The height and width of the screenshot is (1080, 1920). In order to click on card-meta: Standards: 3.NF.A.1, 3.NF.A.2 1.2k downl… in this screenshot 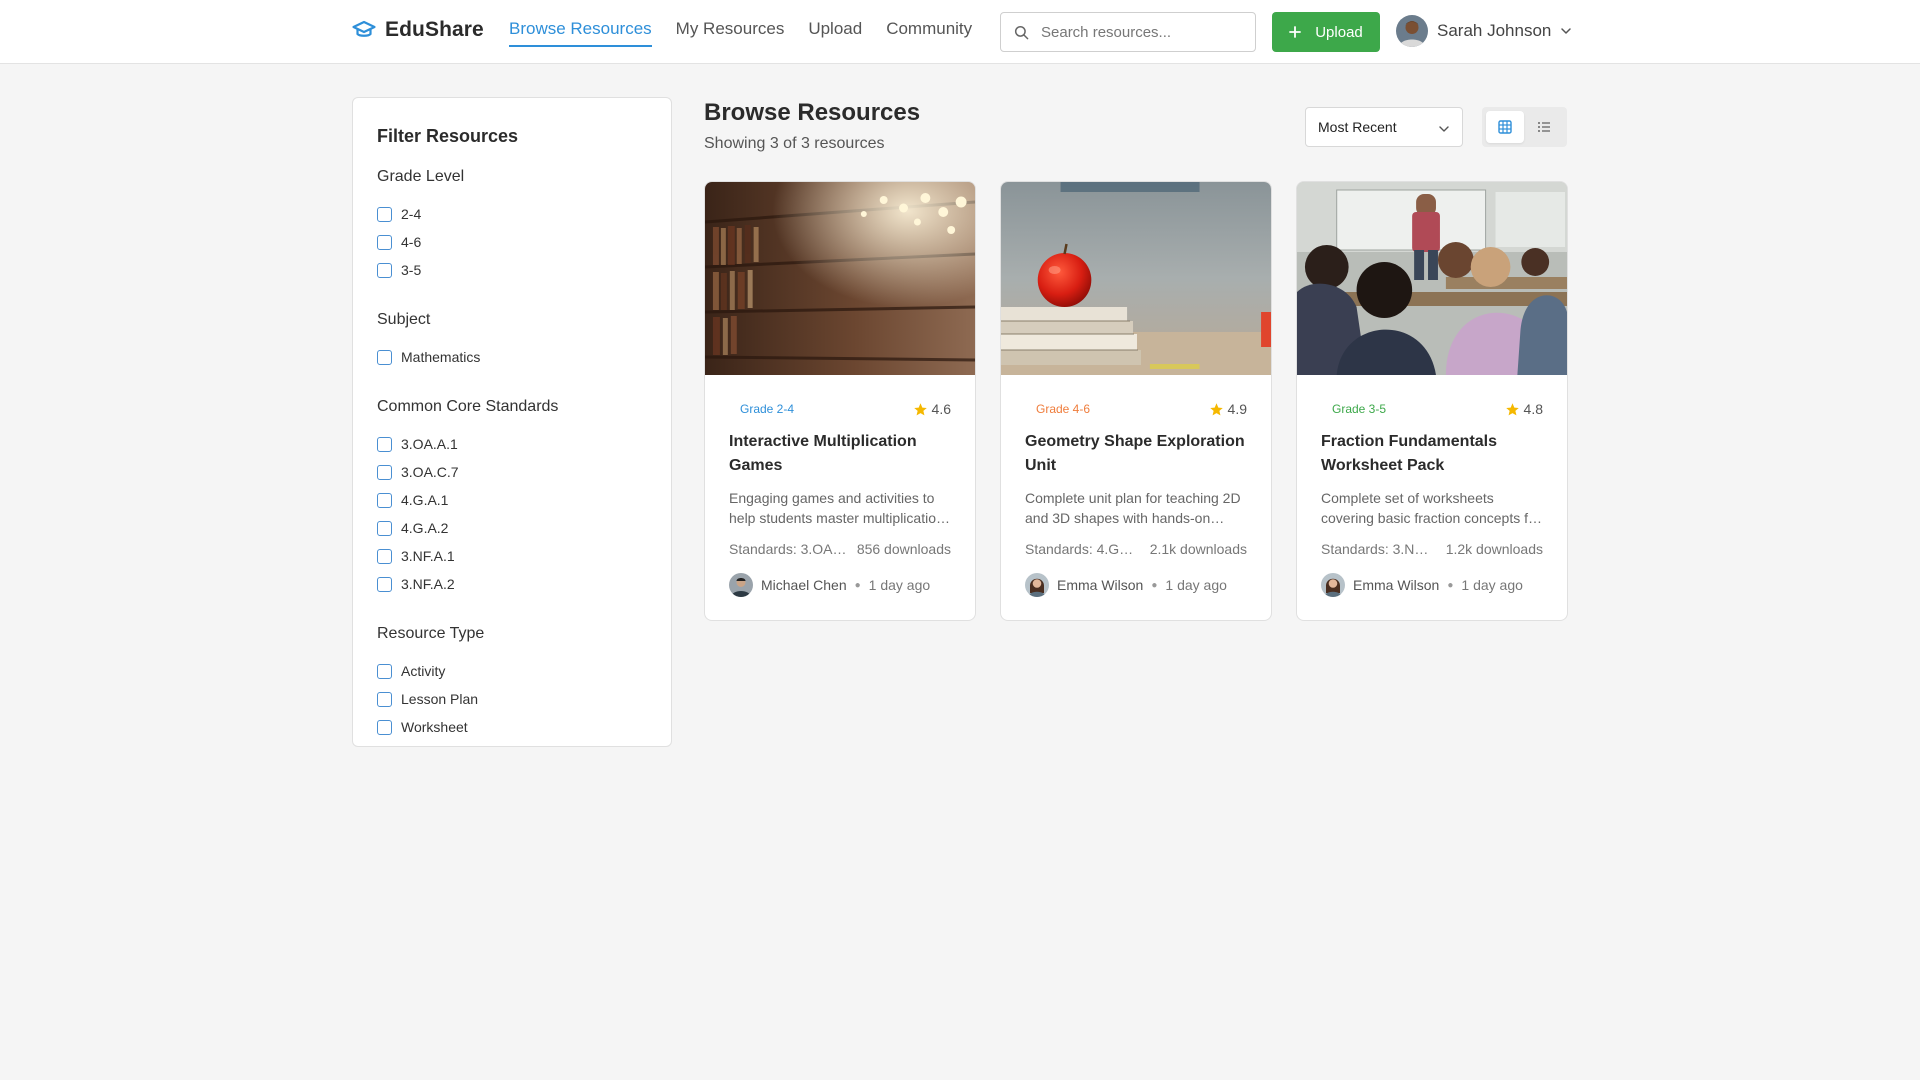, I will do `click(1432, 549)`.